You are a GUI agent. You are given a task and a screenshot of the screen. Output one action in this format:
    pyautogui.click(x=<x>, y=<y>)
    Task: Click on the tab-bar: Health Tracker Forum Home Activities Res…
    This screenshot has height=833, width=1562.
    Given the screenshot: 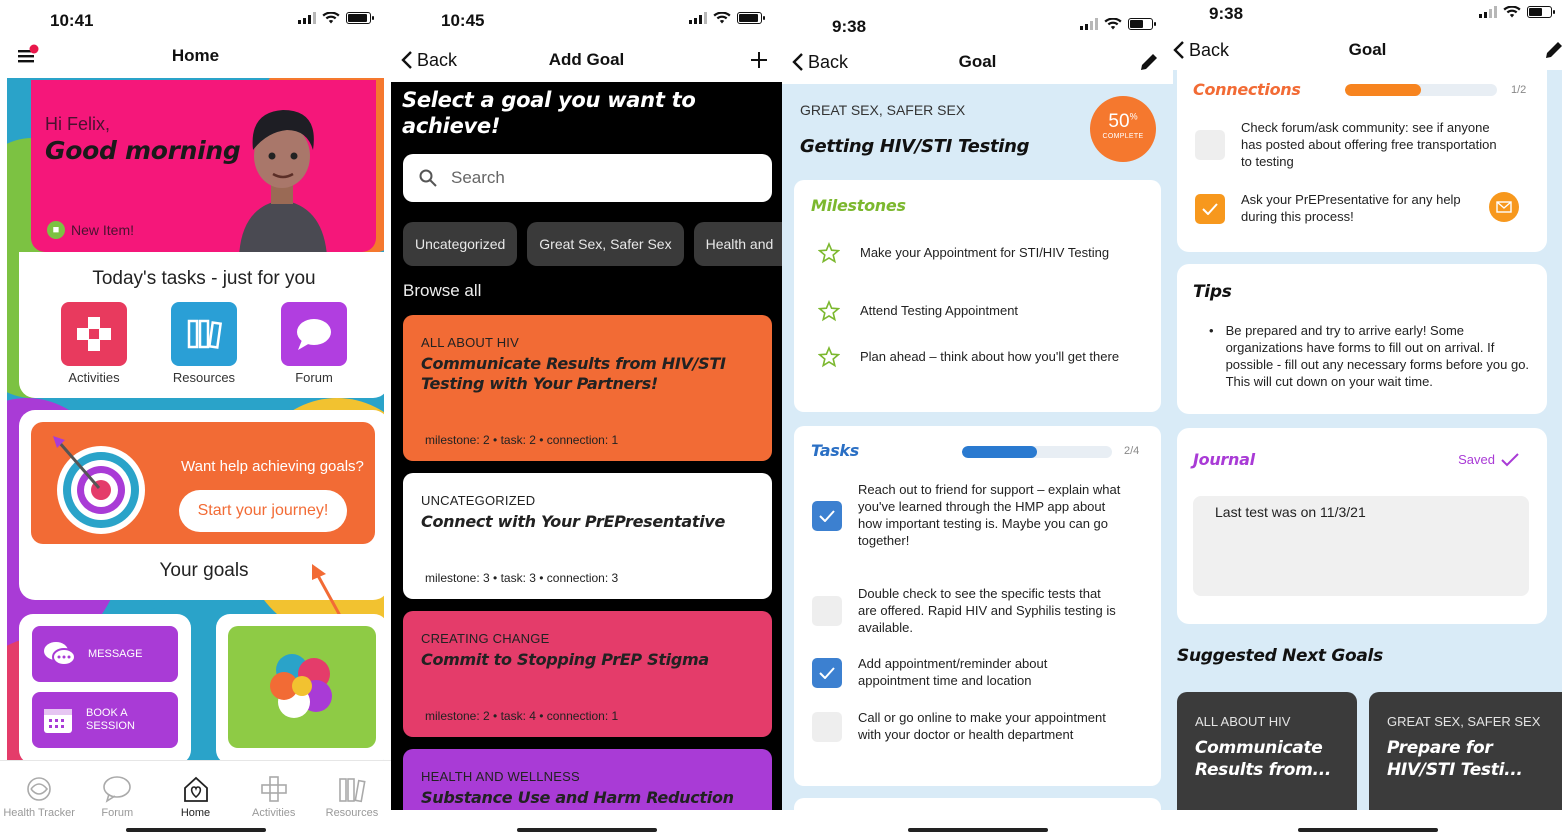 What is the action you would take?
    pyautogui.click(x=195, y=796)
    